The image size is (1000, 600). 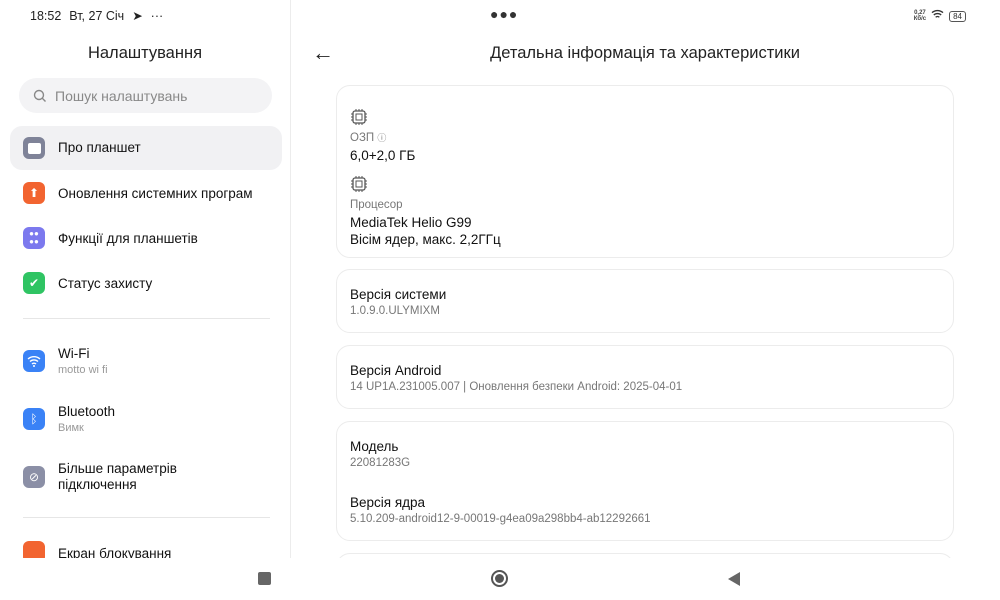 What do you see at coordinates (34, 283) in the screenshot?
I see `shield-icon: ✔` at bounding box center [34, 283].